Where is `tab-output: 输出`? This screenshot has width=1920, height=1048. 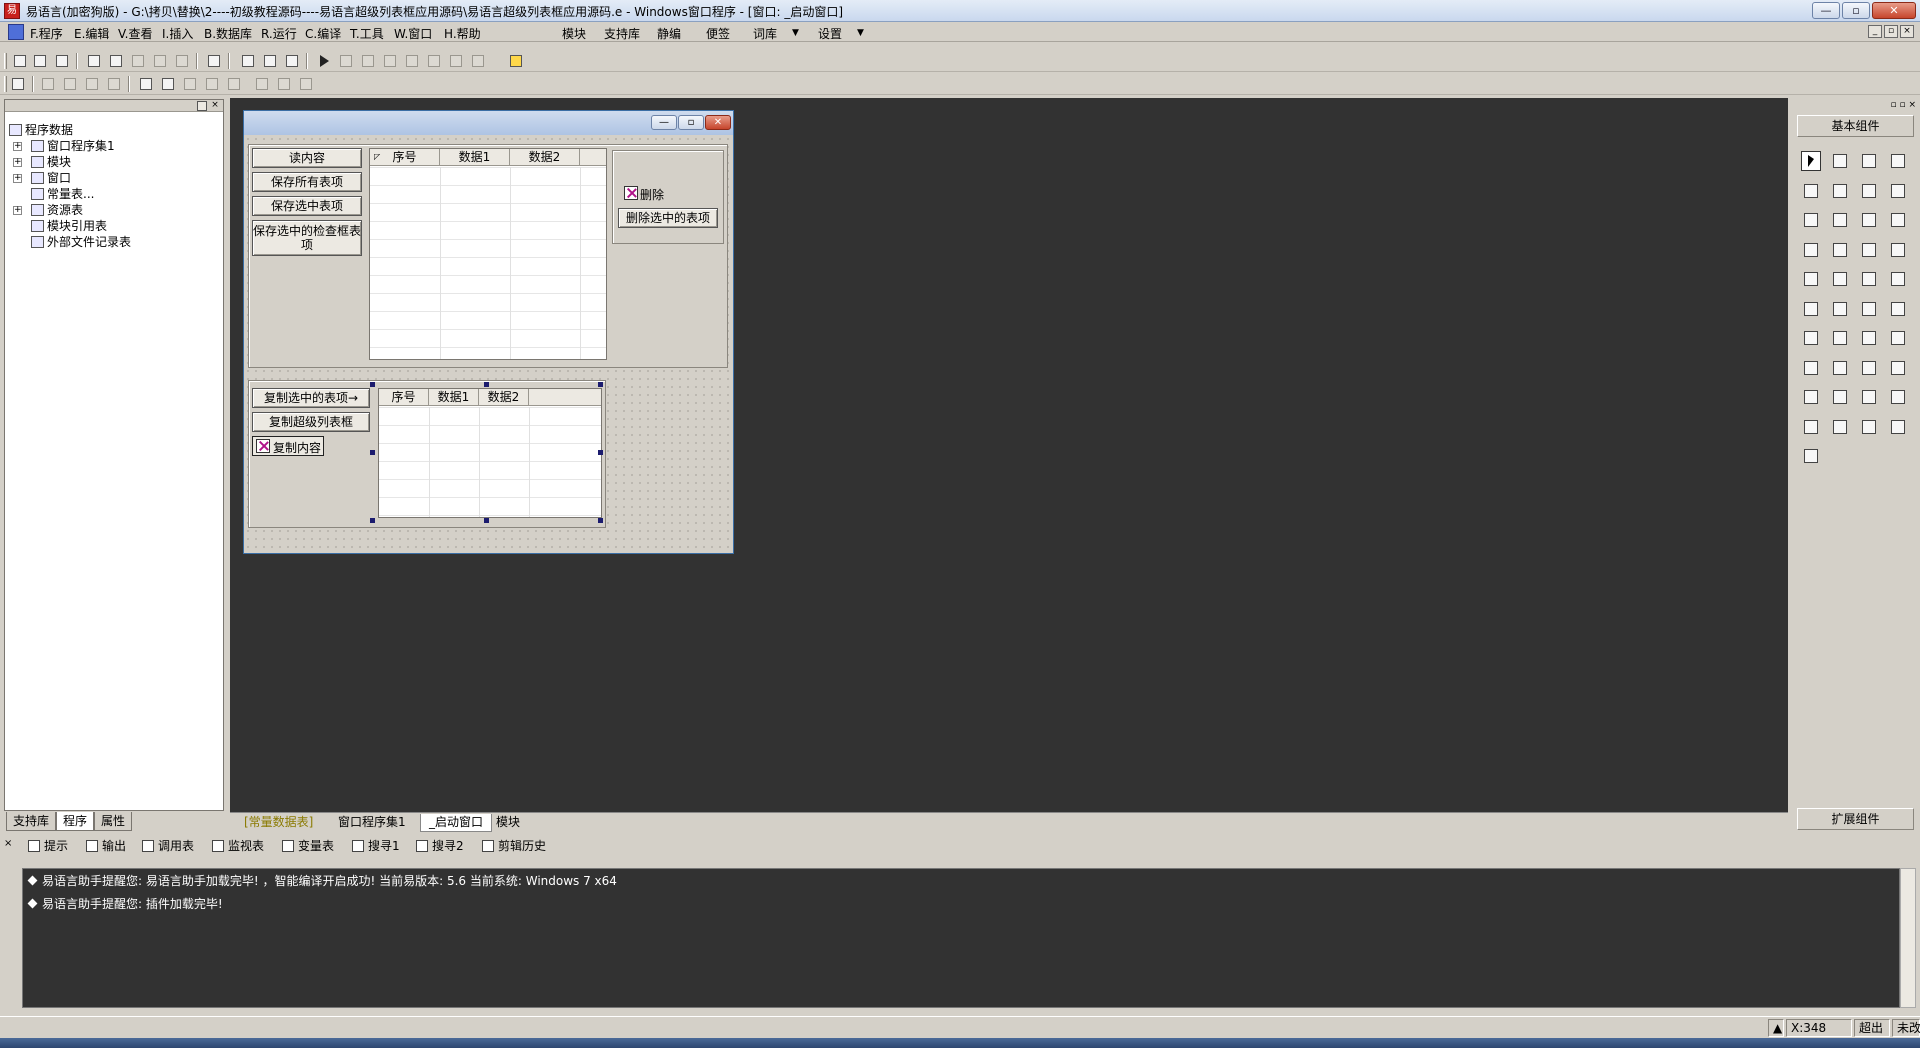 tab-output: 输出 is located at coordinates (106, 846).